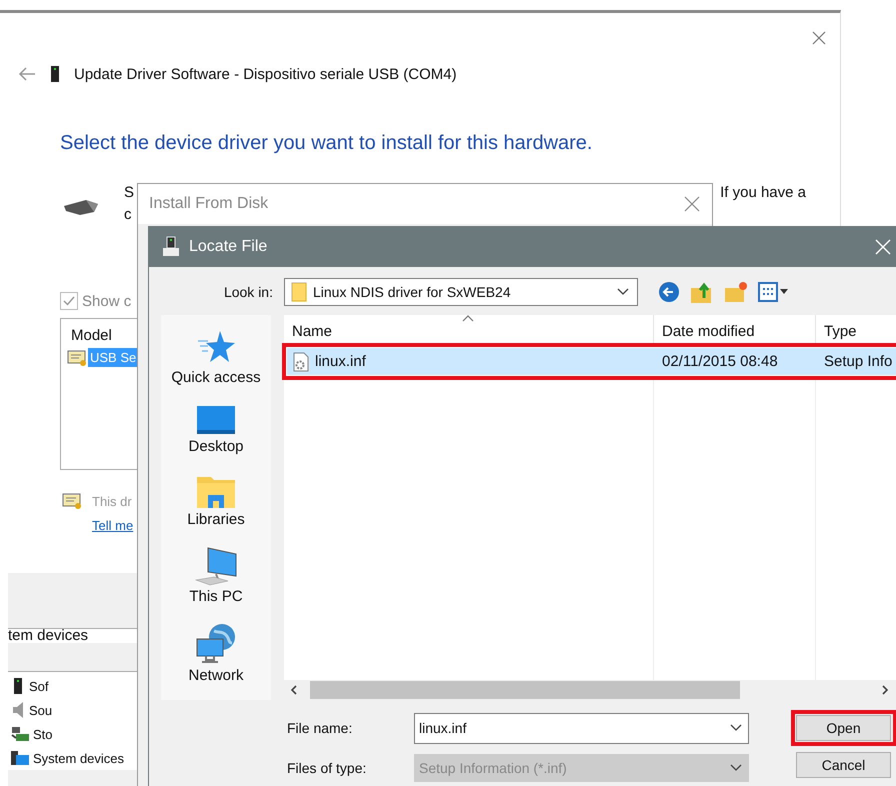 This screenshot has height=786, width=896. I want to click on tree-item: Sof, so click(39, 686).